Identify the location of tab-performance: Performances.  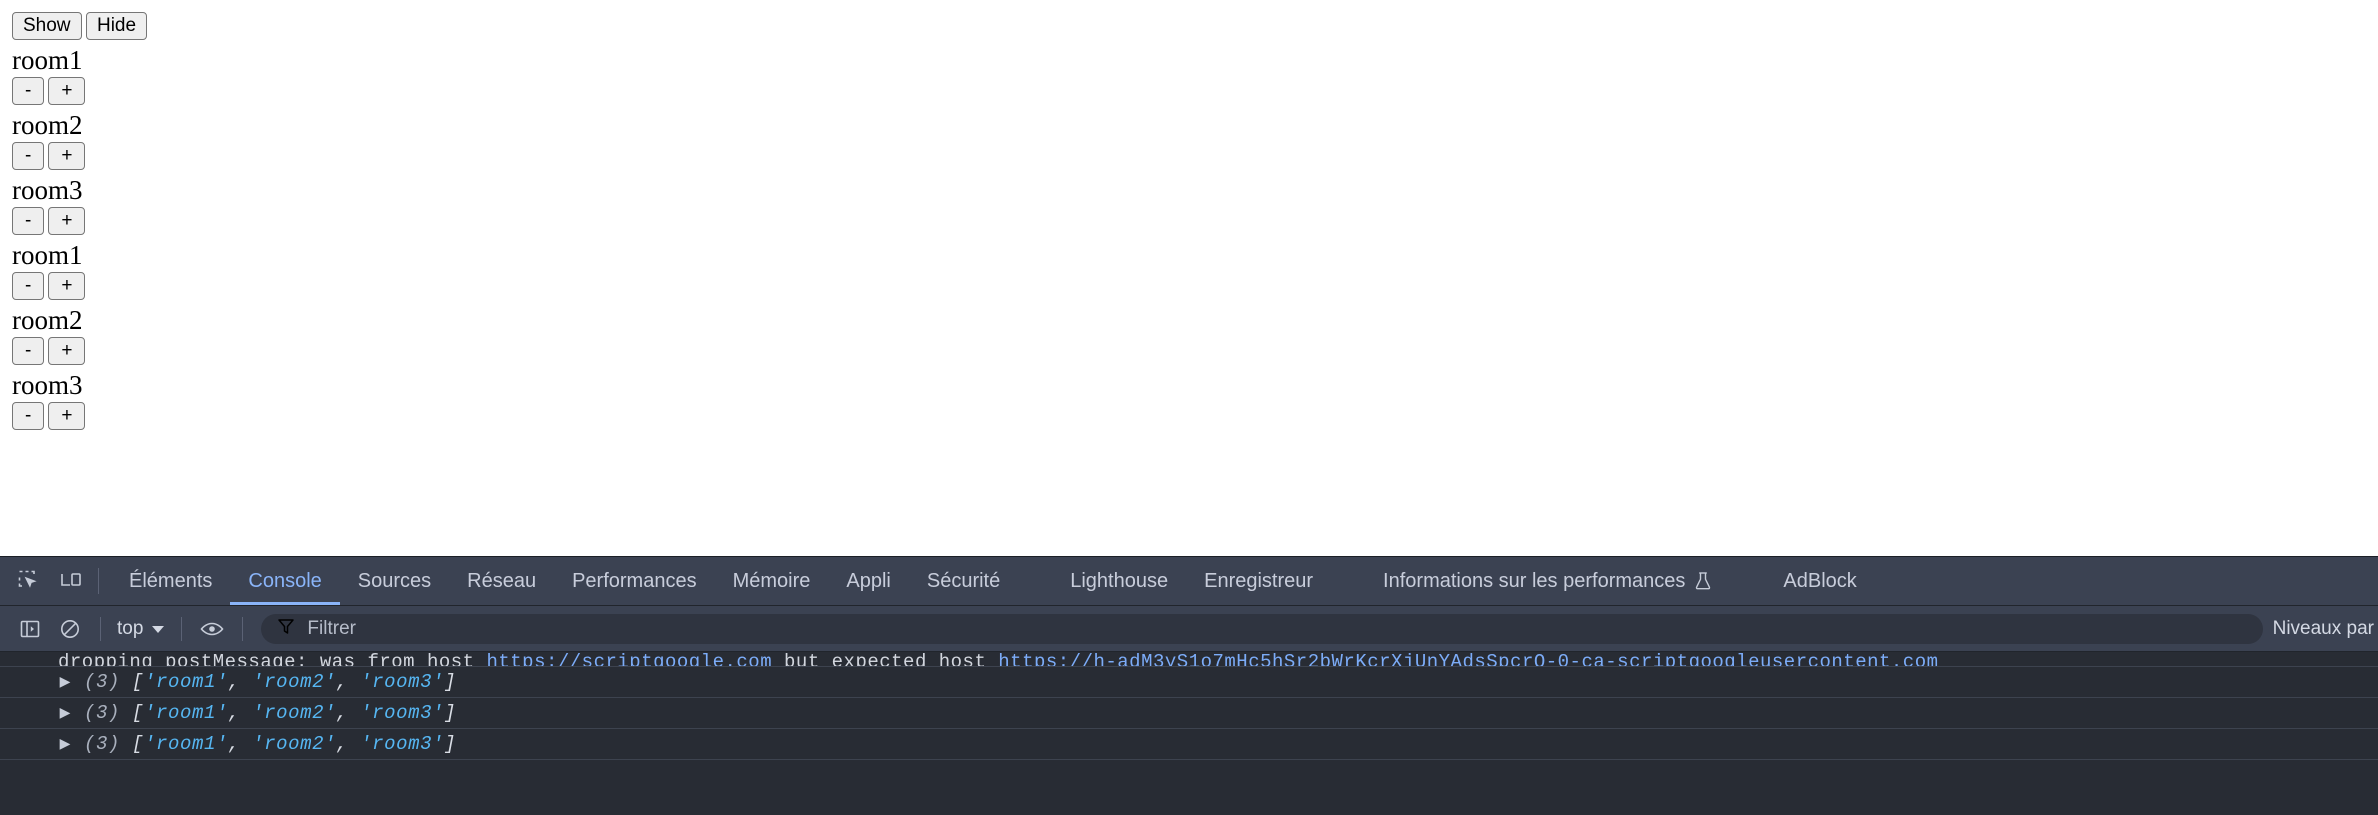
(634, 581).